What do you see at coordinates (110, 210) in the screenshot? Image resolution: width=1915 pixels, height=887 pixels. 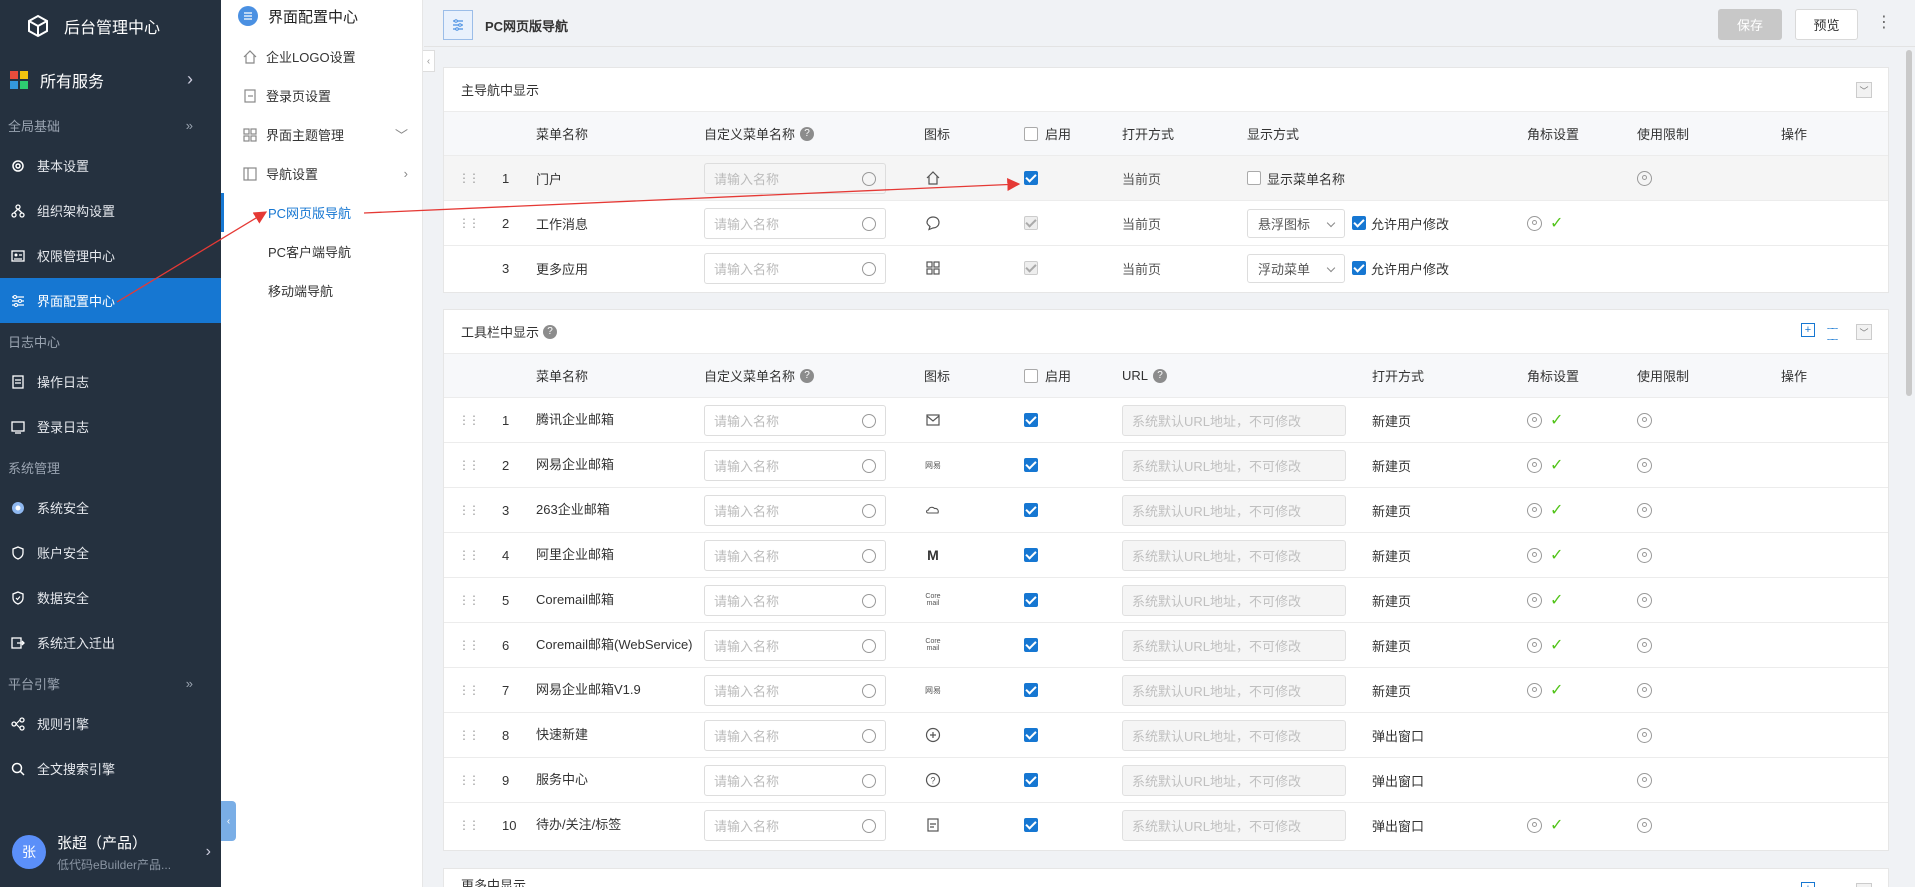 I see `sidebar-item-org-settings: 组织架构设置` at bounding box center [110, 210].